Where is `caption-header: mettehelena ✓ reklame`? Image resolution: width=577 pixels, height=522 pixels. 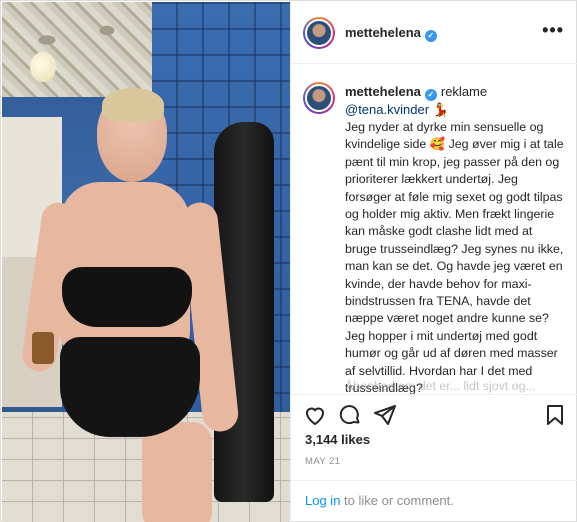
caption-header: mettehelena ✓ reklame is located at coordinates (416, 92).